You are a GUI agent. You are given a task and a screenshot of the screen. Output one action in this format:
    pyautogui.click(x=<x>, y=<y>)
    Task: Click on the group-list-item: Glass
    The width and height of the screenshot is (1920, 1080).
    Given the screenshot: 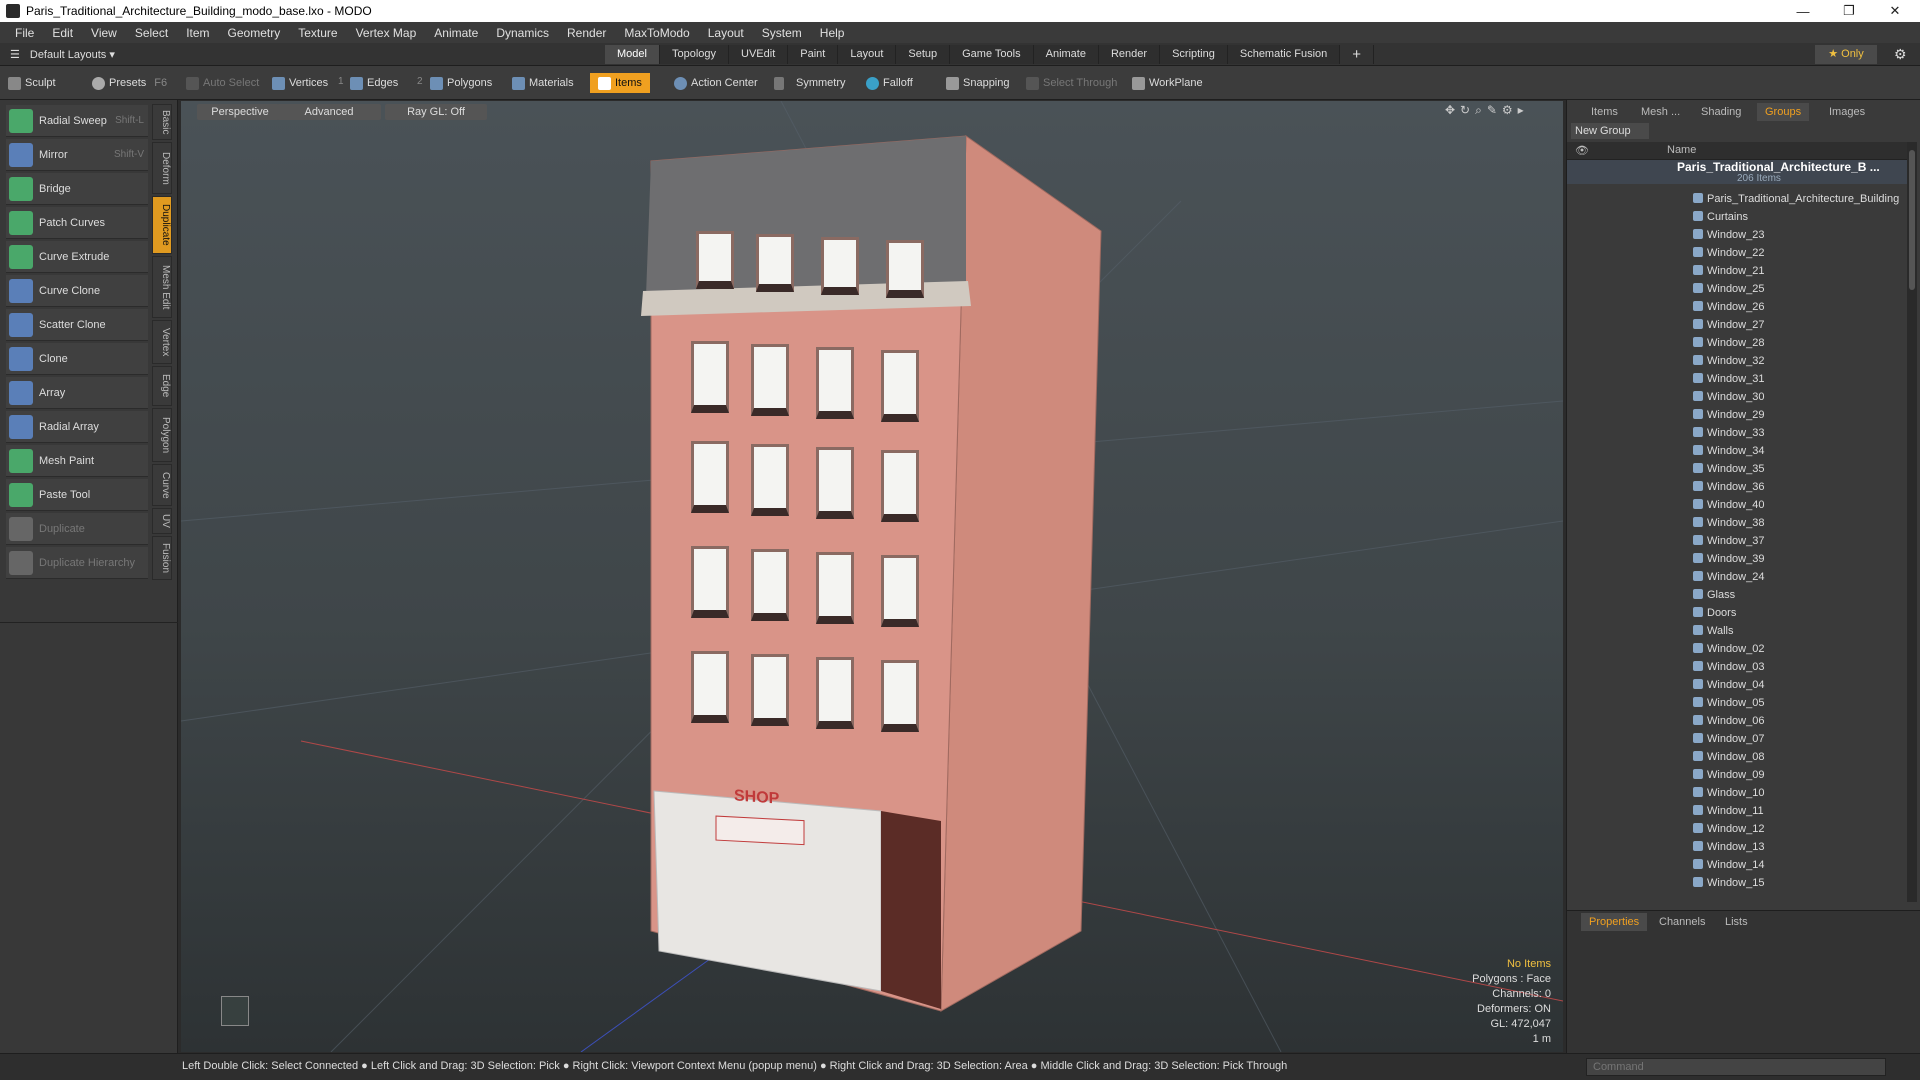 What is the action you would take?
    pyautogui.click(x=1737, y=595)
    